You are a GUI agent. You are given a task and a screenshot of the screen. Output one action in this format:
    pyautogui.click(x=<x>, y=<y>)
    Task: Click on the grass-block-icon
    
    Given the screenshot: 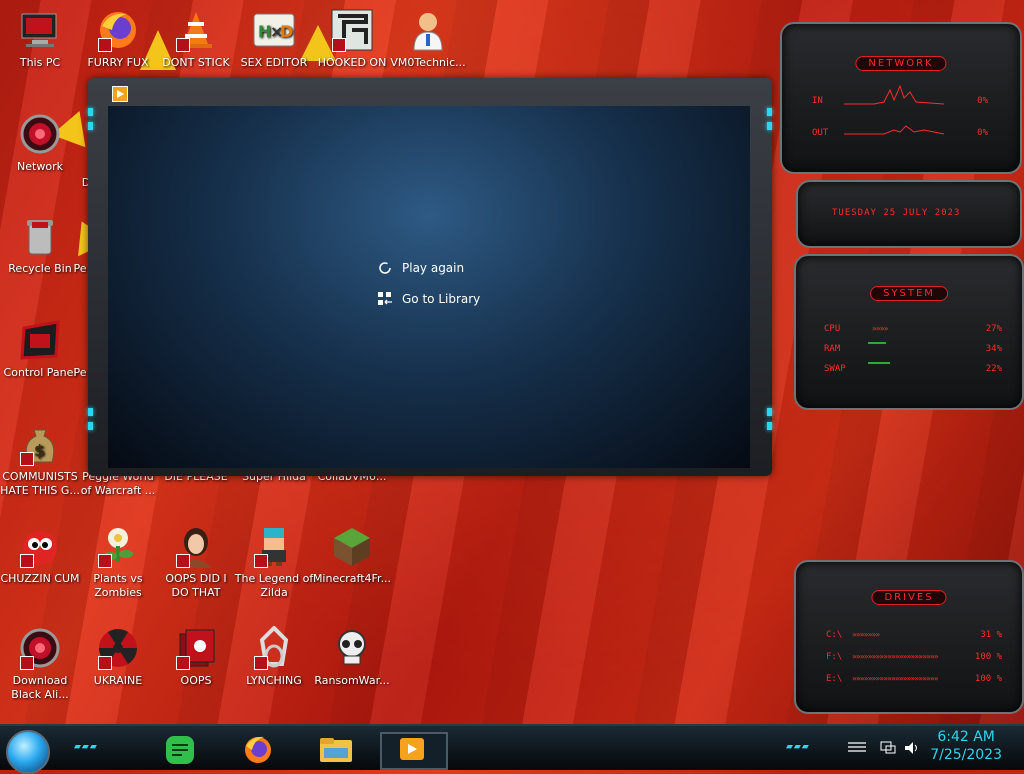 What is the action you would take?
    pyautogui.click(x=352, y=546)
    